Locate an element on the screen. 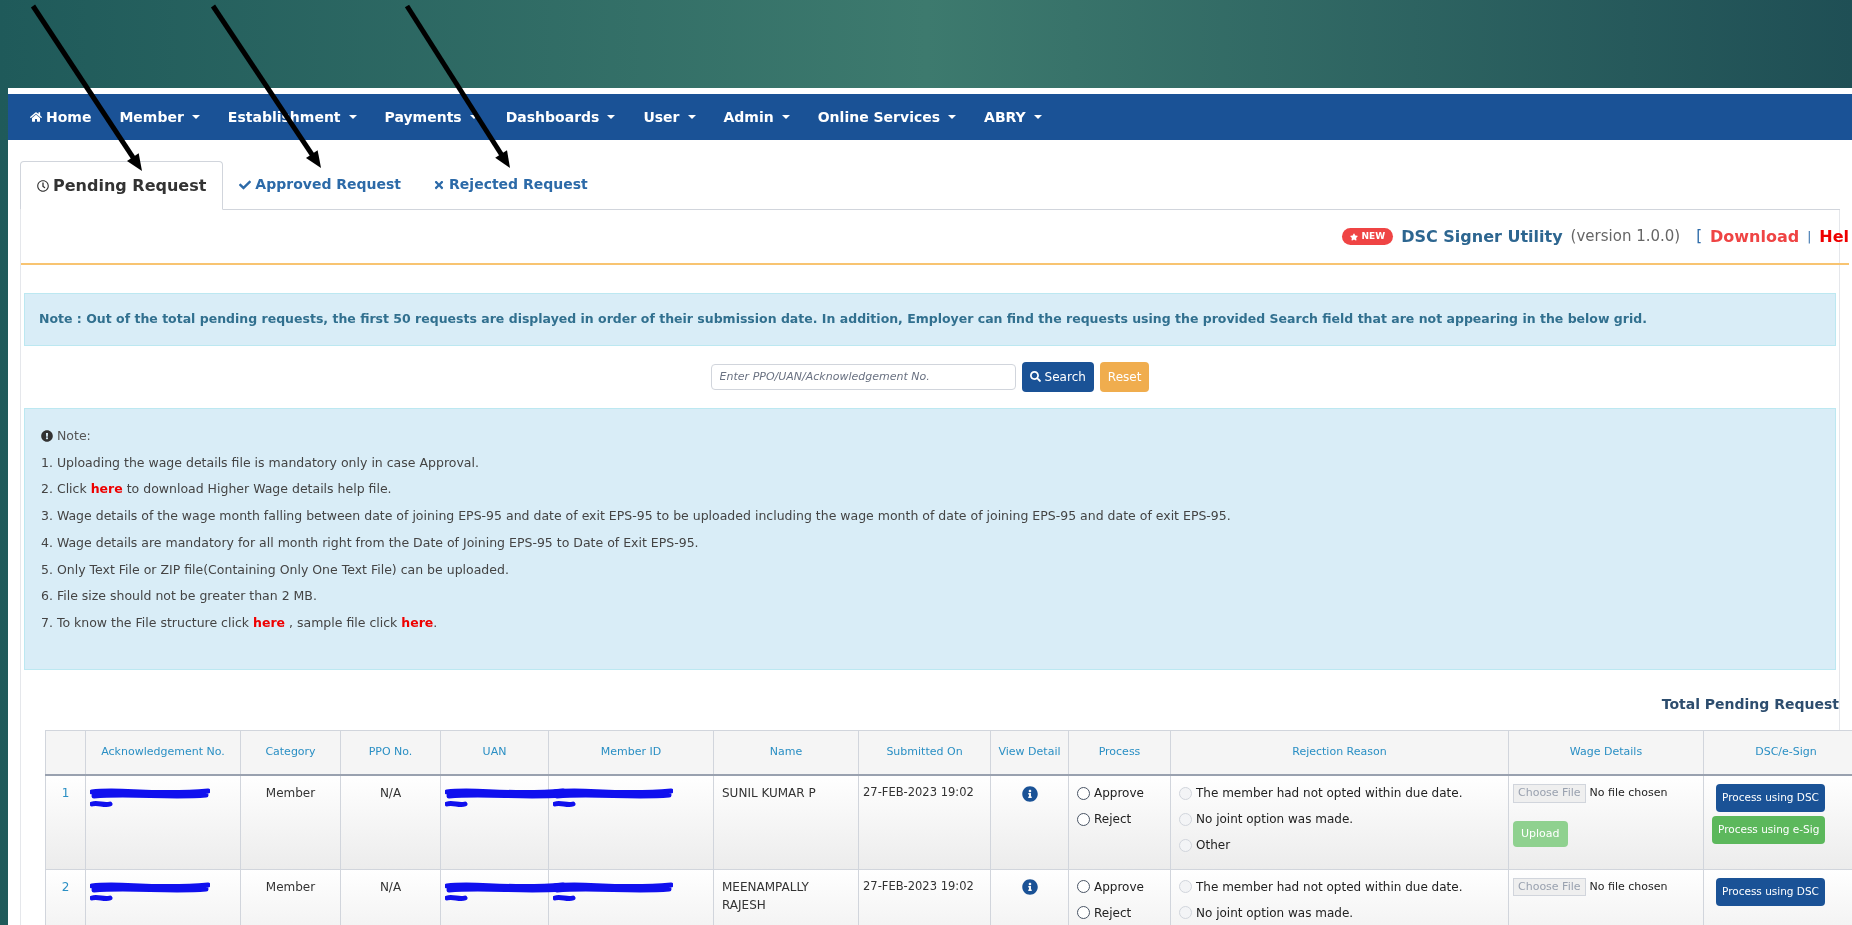  pending-note: Note : Out of the total pending requests, the first 50 requests are displayed in order of their submission date. In addition, Employer can find the requests using the provided Search field that are not appearing in the below grid. is located at coordinates (930, 319).